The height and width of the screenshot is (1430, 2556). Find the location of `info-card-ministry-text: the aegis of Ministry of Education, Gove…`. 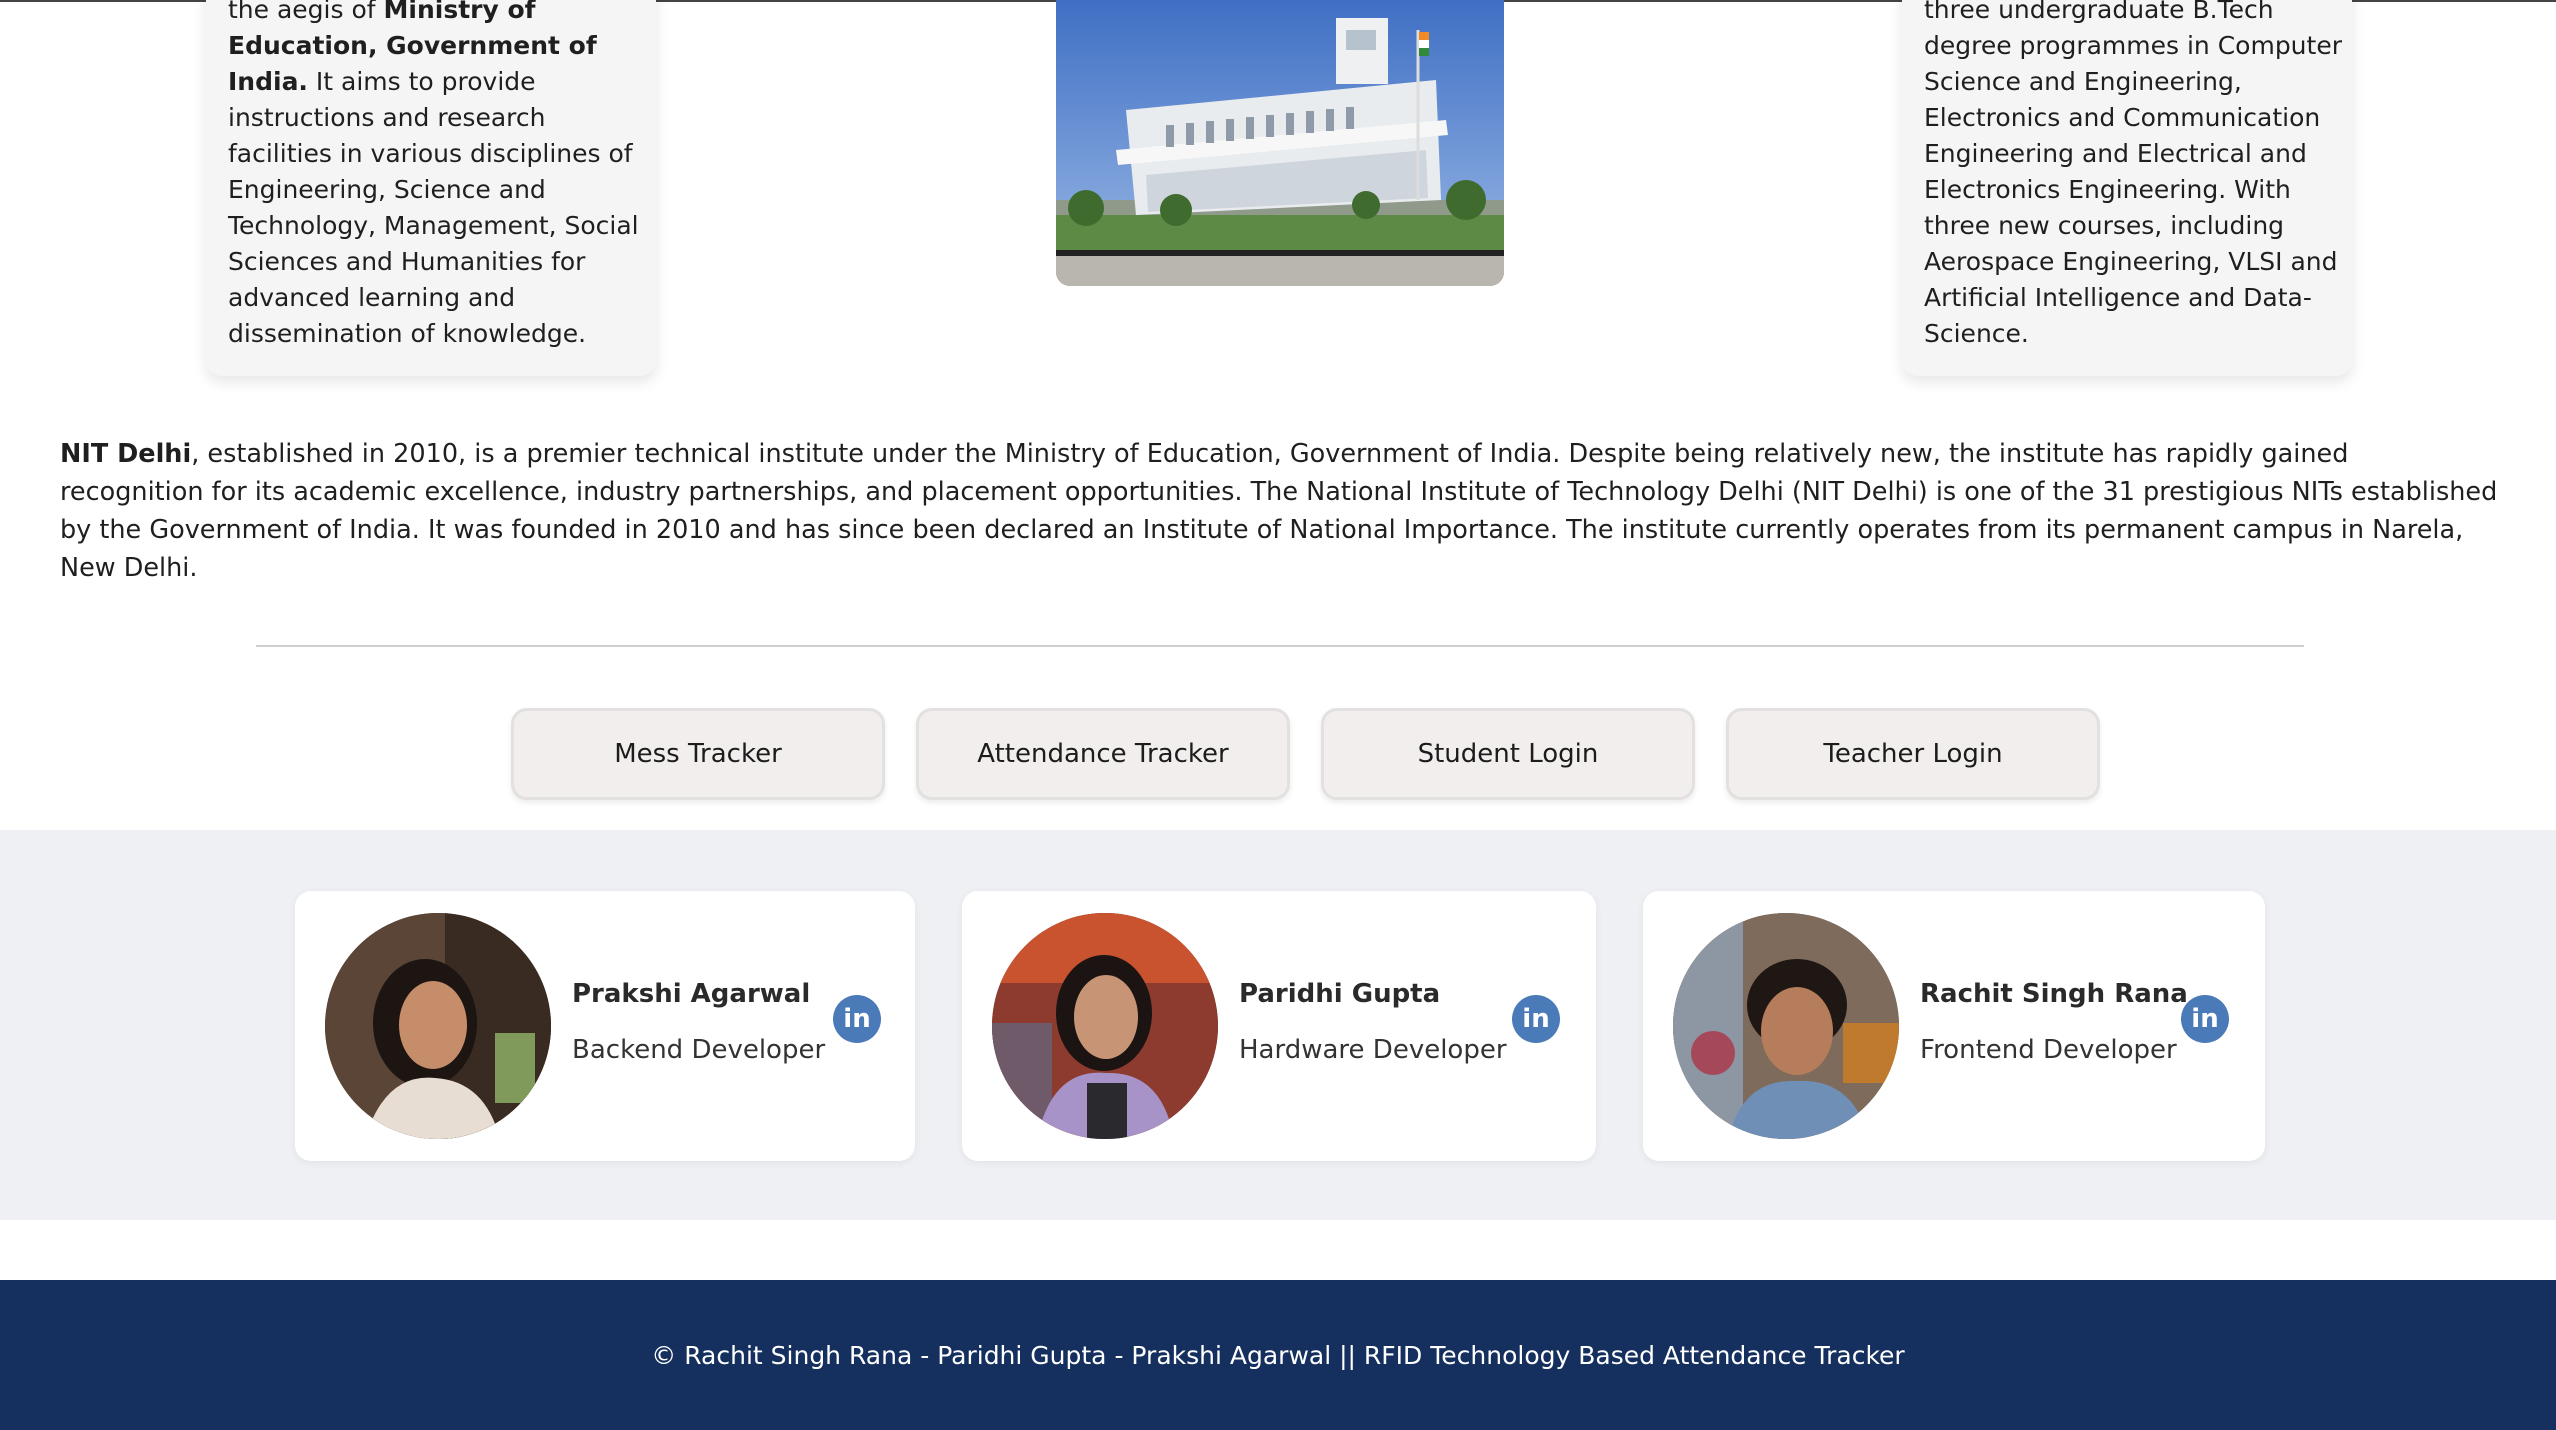

info-card-ministry-text: the aegis of Ministry of Education, Gove… is located at coordinates (437, 176).